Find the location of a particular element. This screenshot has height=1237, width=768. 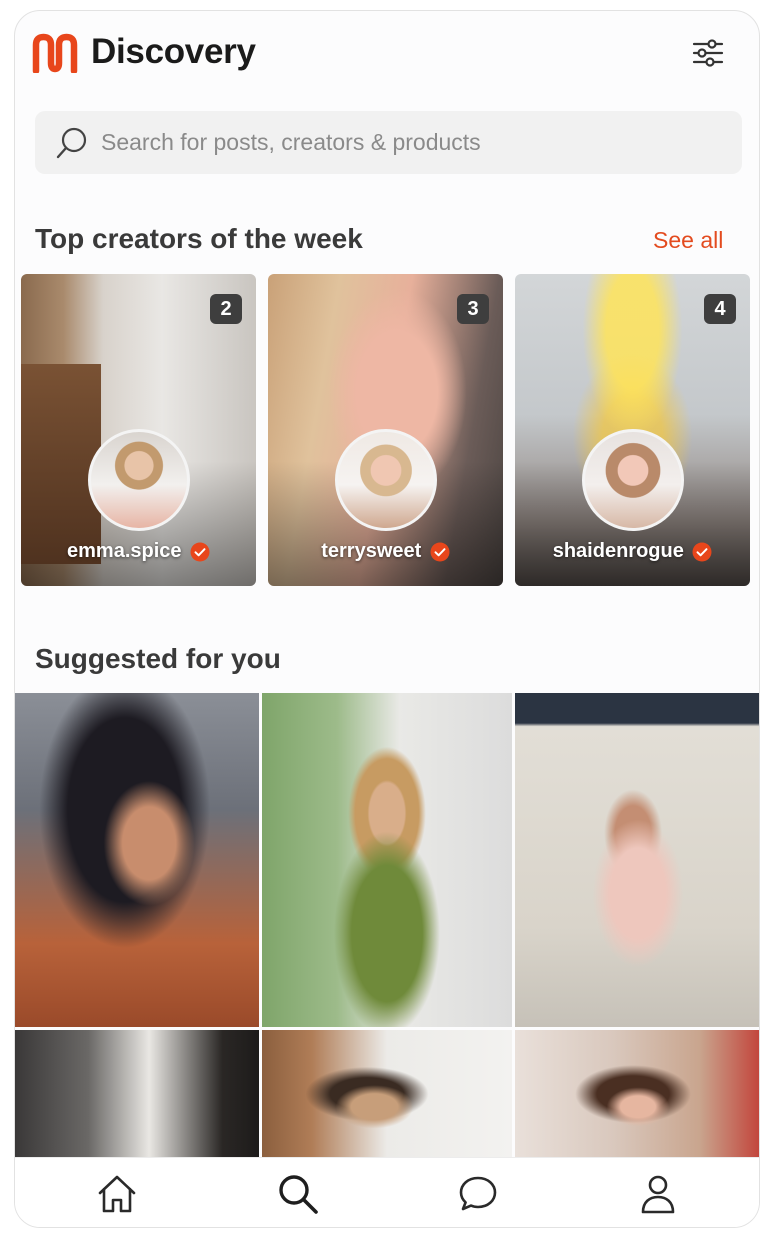

creator-name-row: shaidenrogue is located at coordinates (632, 551).